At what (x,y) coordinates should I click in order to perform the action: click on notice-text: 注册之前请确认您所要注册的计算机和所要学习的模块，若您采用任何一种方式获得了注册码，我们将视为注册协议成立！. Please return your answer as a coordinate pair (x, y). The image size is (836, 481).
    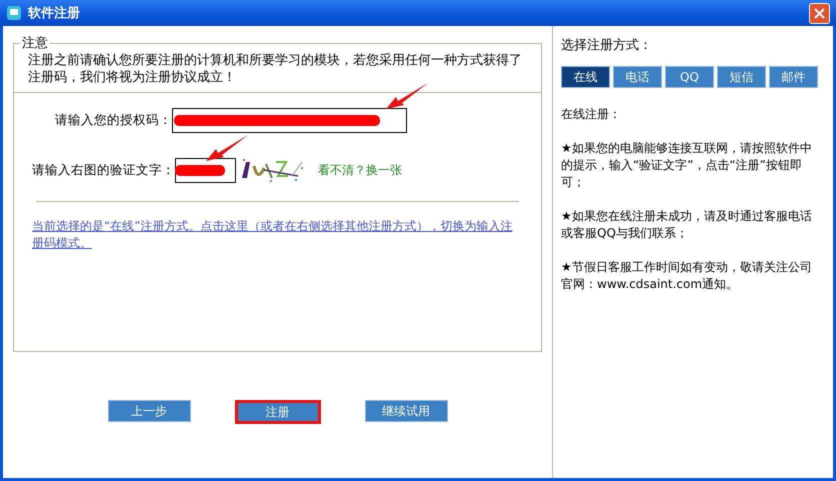
    Looking at the image, I should click on (277, 72).